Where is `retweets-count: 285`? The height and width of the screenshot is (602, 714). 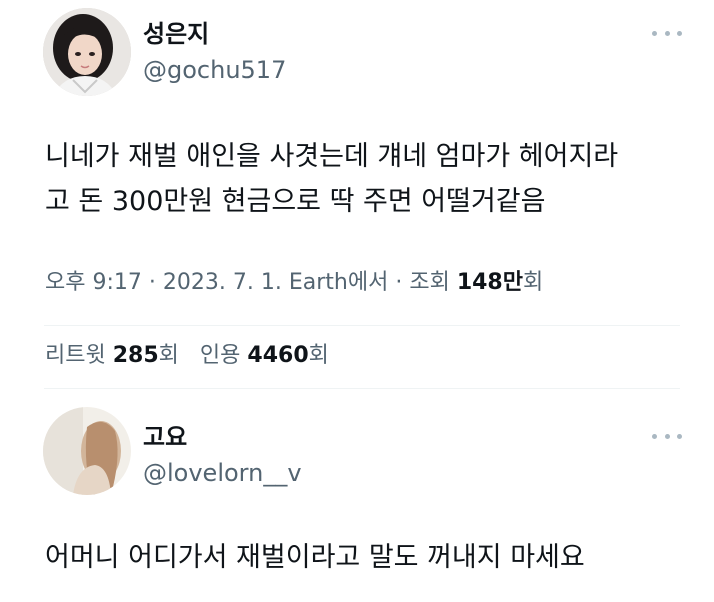 retweets-count: 285 is located at coordinates (135, 355).